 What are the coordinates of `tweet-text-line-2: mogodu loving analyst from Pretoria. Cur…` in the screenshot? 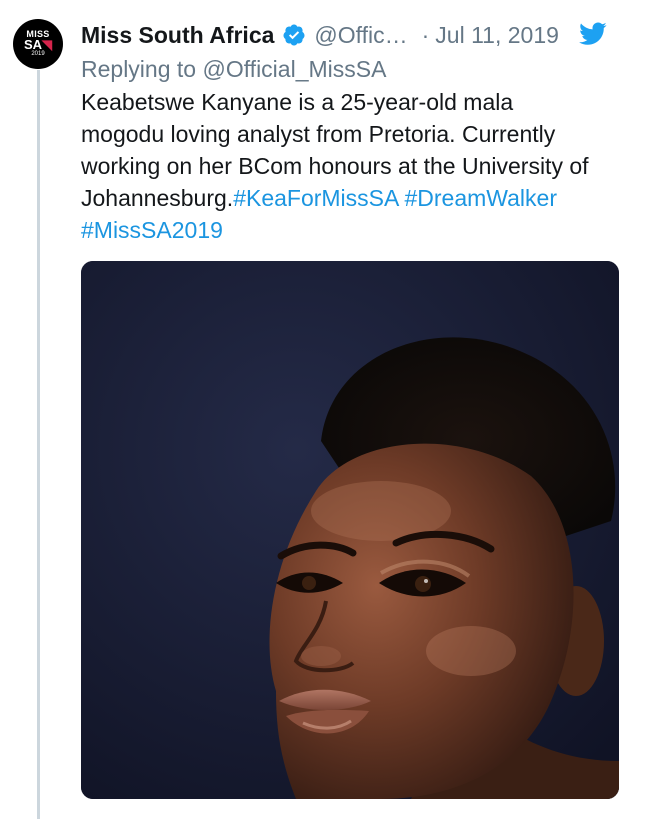 It's located at (318, 134).